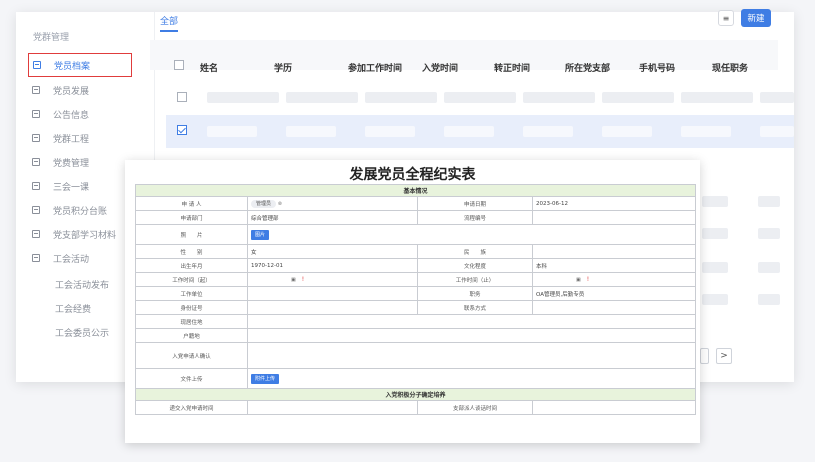 Image resolution: width=815 pixels, height=462 pixels. What do you see at coordinates (73, 308) in the screenshot?
I see `sidebar-subitem-union-funds: 工会经费` at bounding box center [73, 308].